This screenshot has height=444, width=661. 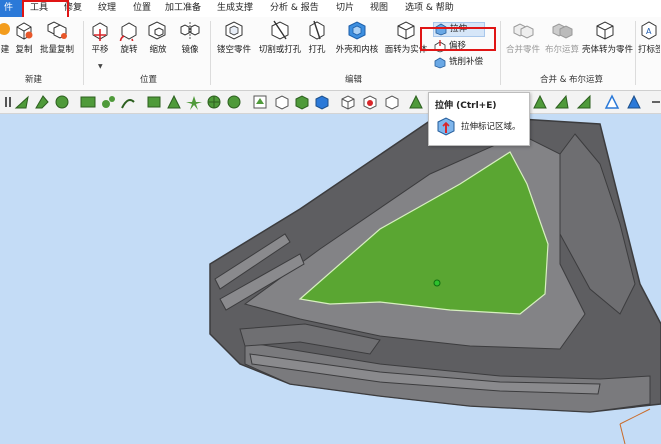 What do you see at coordinates (234, 30) in the screenshot?
I see `hollow-icon` at bounding box center [234, 30].